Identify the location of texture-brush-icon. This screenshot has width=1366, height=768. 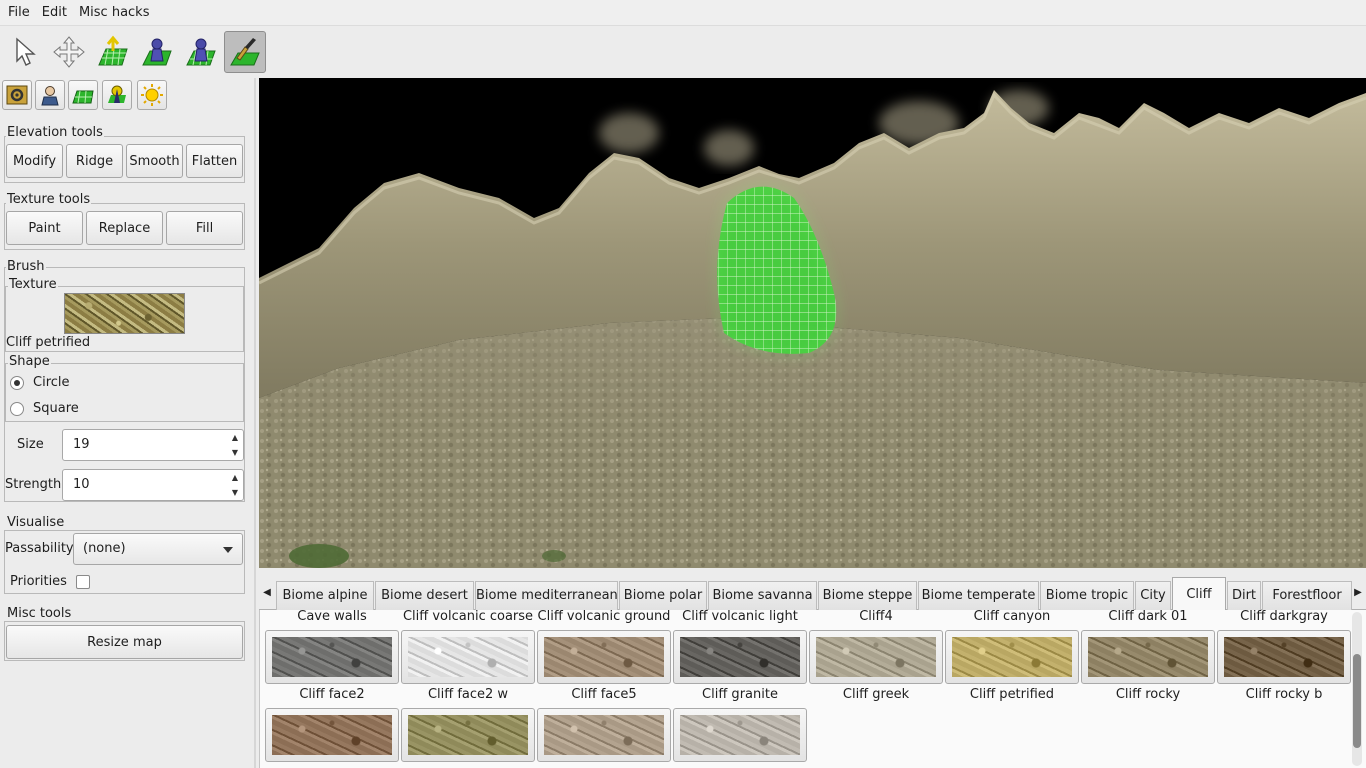
(245, 52).